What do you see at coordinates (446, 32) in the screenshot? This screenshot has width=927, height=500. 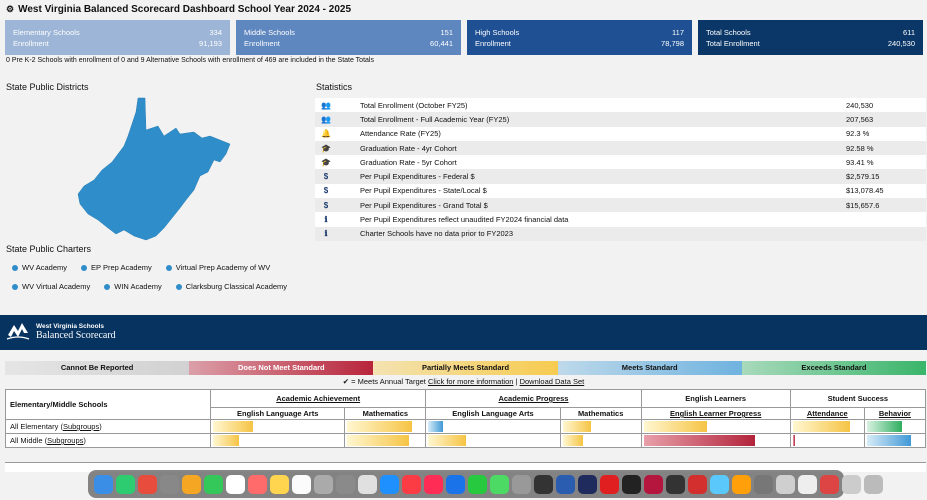 I see `card-value: 151` at bounding box center [446, 32].